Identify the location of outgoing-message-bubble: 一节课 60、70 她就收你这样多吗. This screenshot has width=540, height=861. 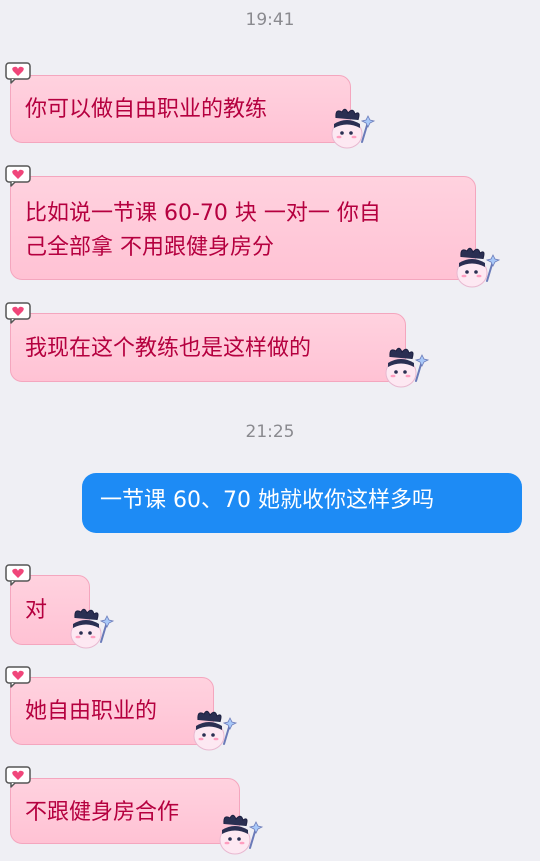
(302, 503).